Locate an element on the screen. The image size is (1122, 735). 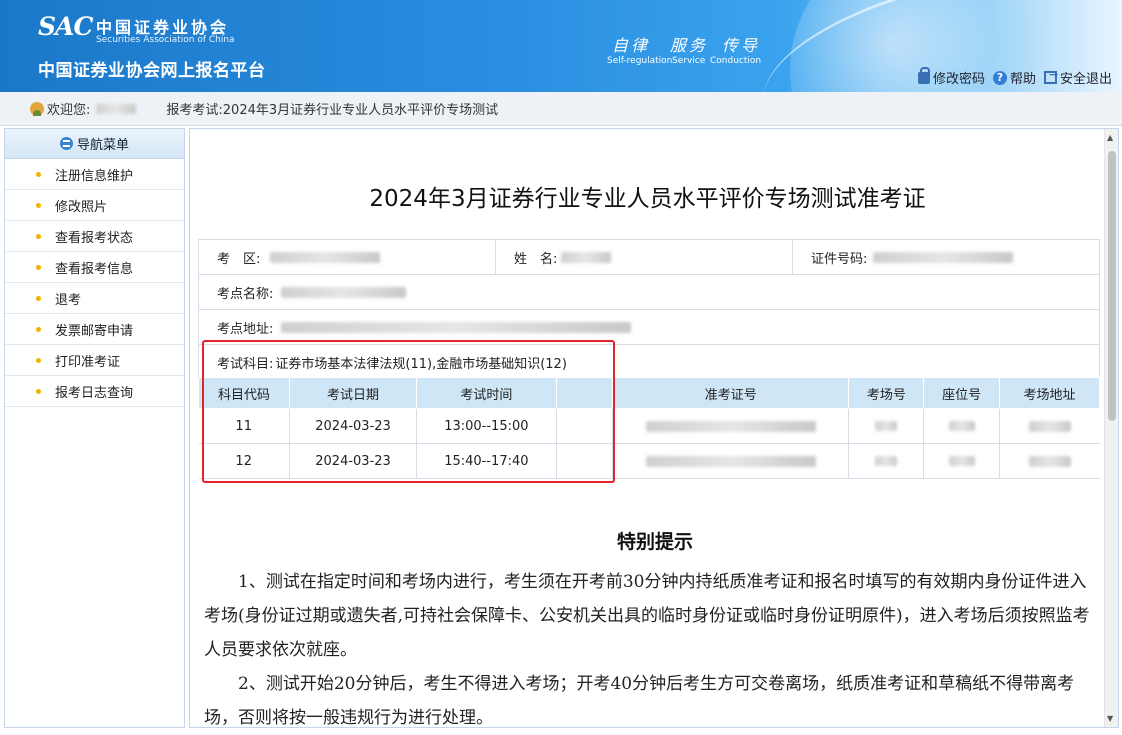
table-row: 12 2024-03-23 15:40--17:40 is located at coordinates (649, 461).